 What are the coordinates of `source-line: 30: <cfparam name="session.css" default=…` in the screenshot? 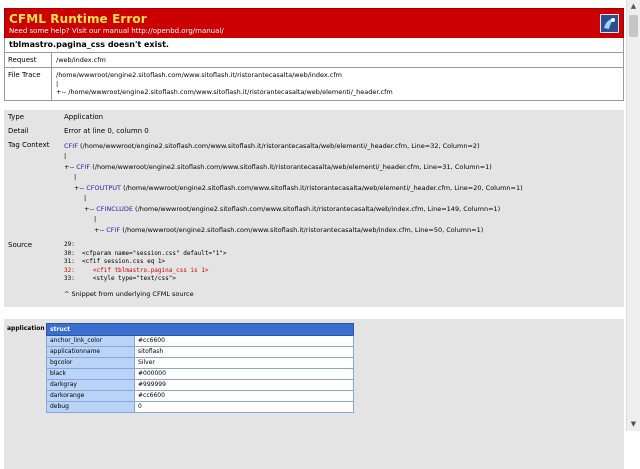 It's located at (145, 253).